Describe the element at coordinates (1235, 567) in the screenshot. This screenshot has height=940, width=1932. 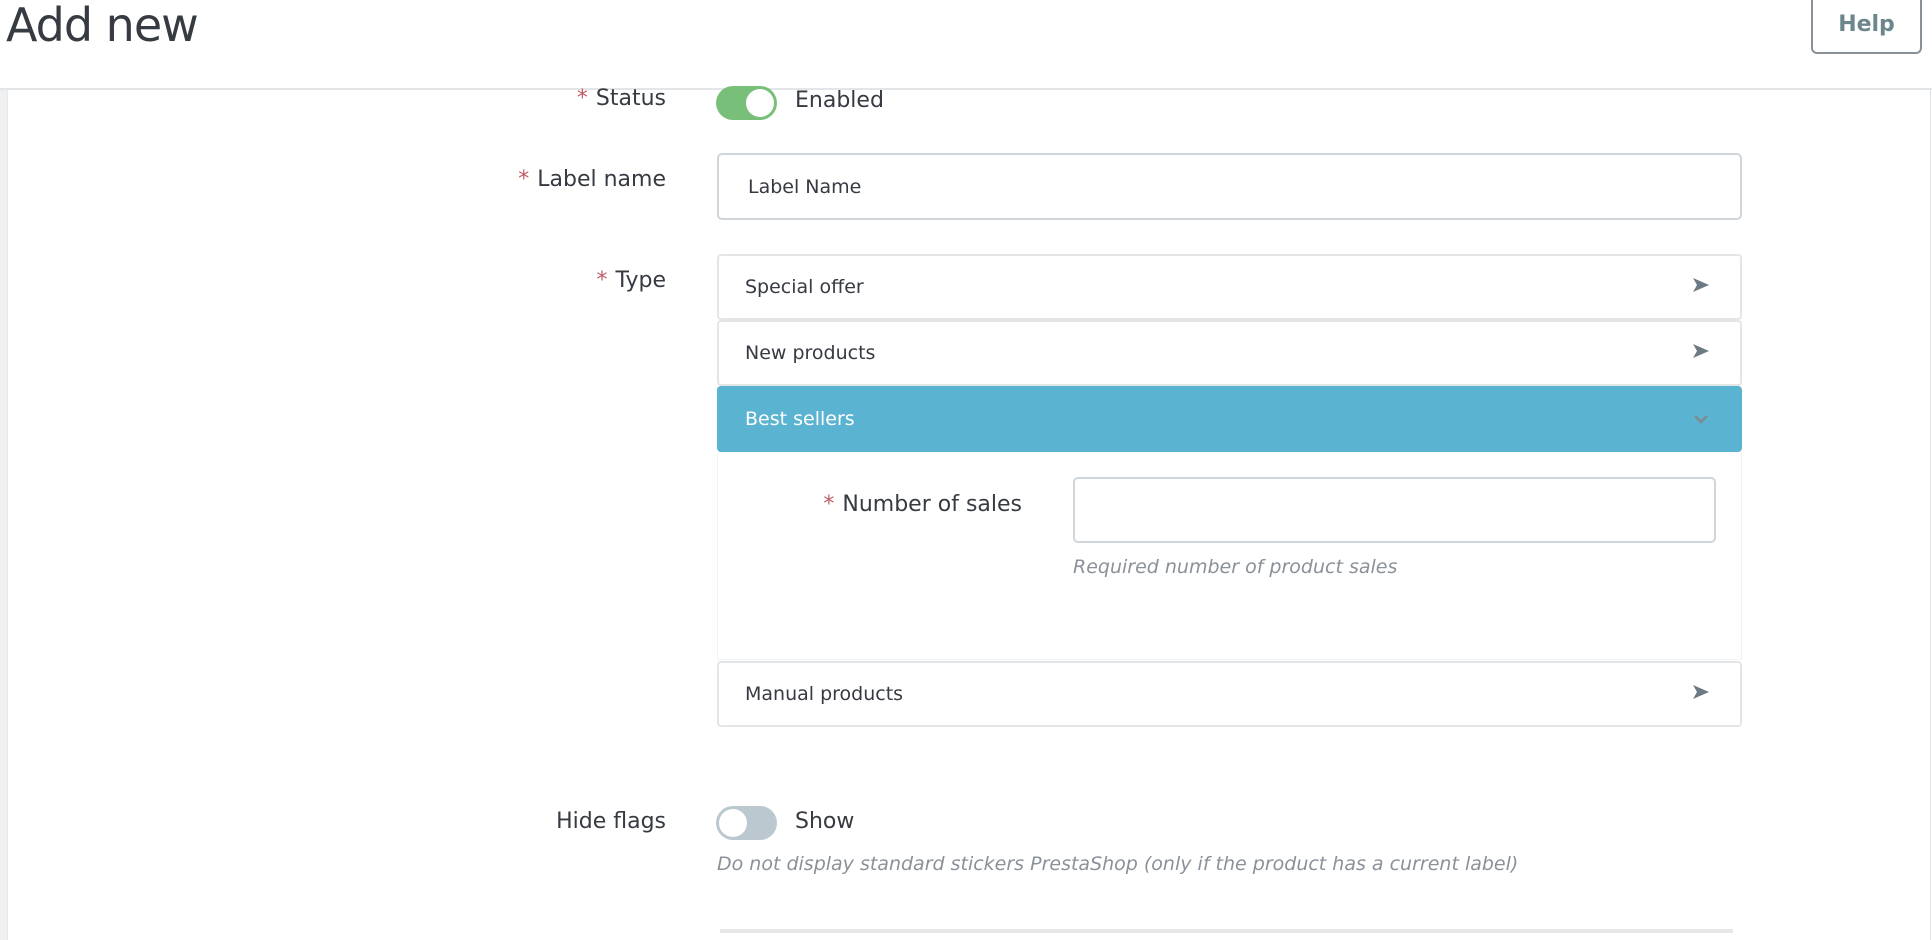
I see `number-of-sales-hint: Required number of product sales` at that location.